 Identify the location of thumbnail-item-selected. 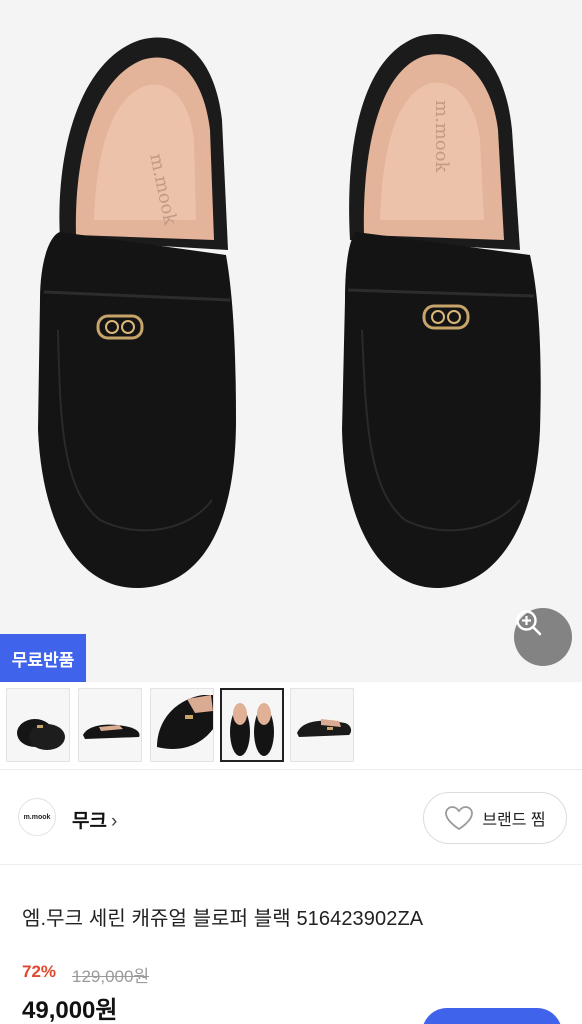
(252, 725).